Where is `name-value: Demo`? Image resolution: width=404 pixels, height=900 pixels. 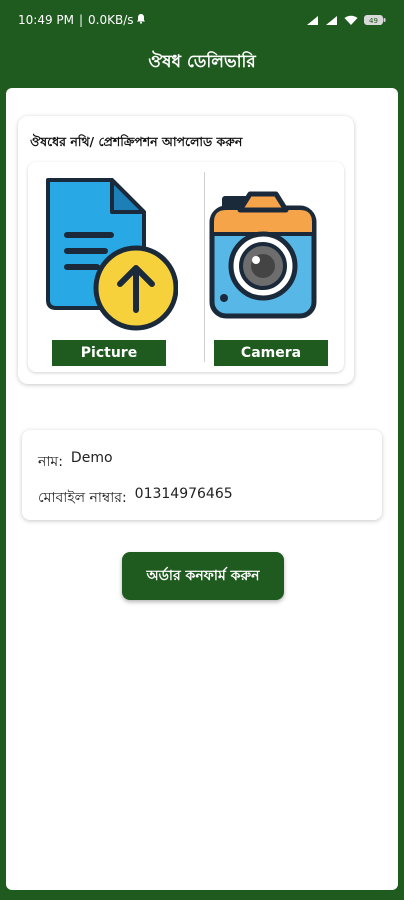 name-value: Demo is located at coordinates (91, 458).